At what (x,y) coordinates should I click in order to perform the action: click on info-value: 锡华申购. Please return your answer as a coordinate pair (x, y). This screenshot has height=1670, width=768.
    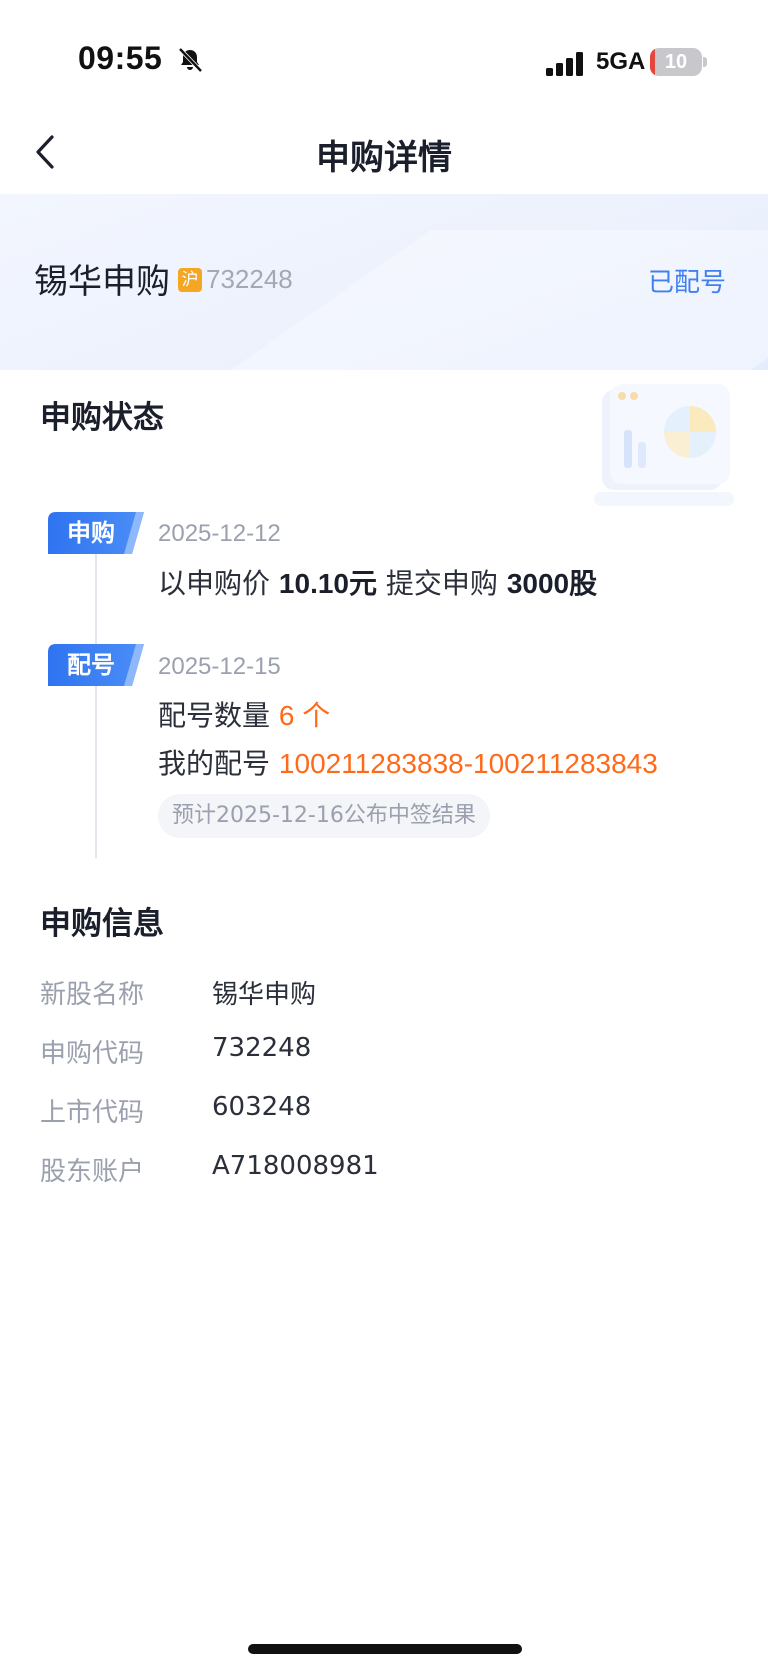
    Looking at the image, I should click on (264, 995).